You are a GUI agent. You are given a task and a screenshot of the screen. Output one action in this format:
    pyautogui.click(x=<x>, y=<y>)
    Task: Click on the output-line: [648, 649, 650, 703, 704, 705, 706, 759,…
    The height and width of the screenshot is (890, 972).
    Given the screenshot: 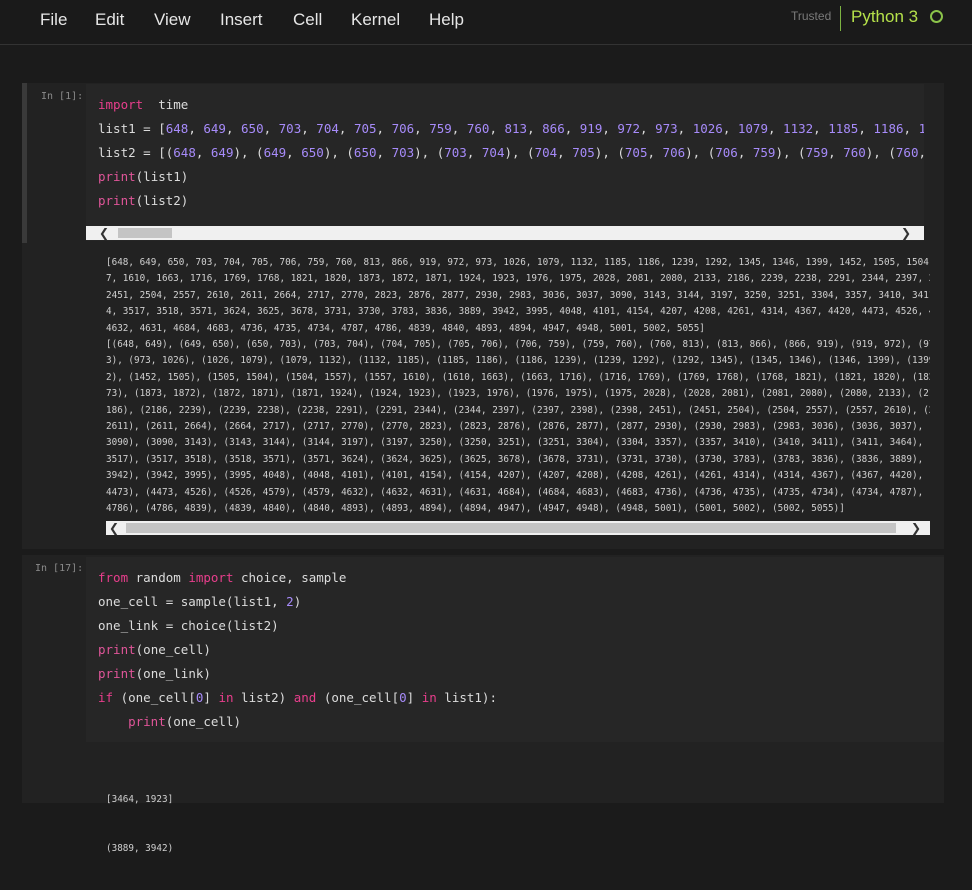 What is the action you would take?
    pyautogui.click(x=518, y=262)
    